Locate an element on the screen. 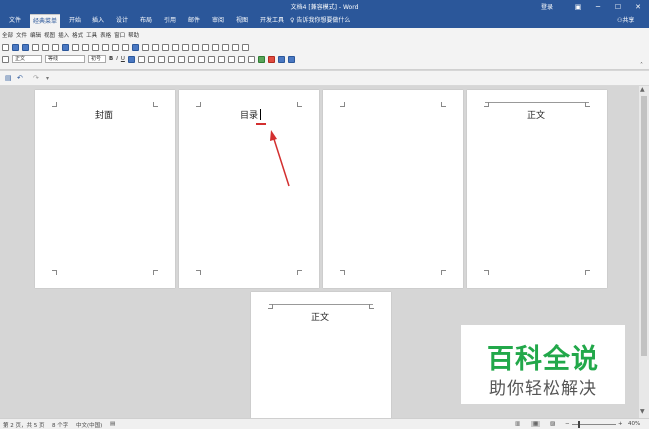  customize-qat-icon: ▾ is located at coordinates (47, 78).